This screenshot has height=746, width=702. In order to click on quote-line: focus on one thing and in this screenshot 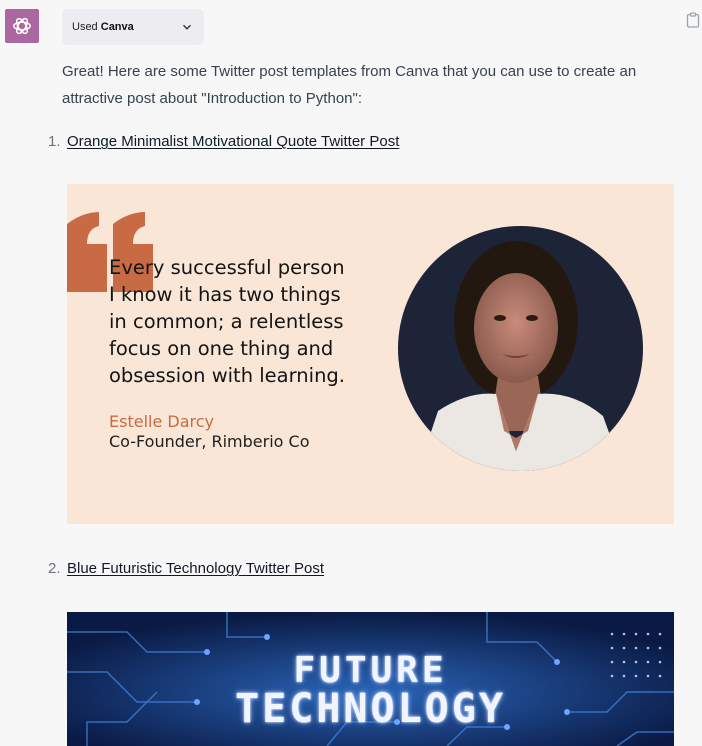, I will do `click(221, 348)`.